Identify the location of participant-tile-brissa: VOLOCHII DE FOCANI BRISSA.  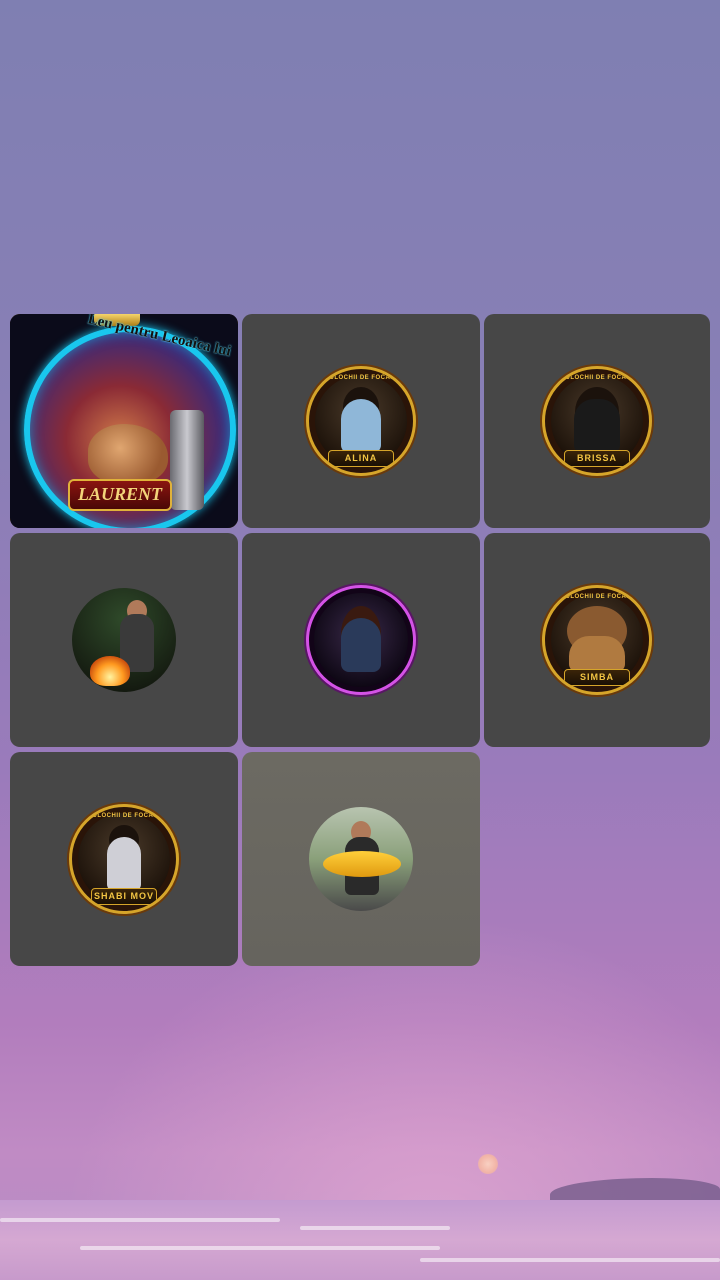
(597, 421).